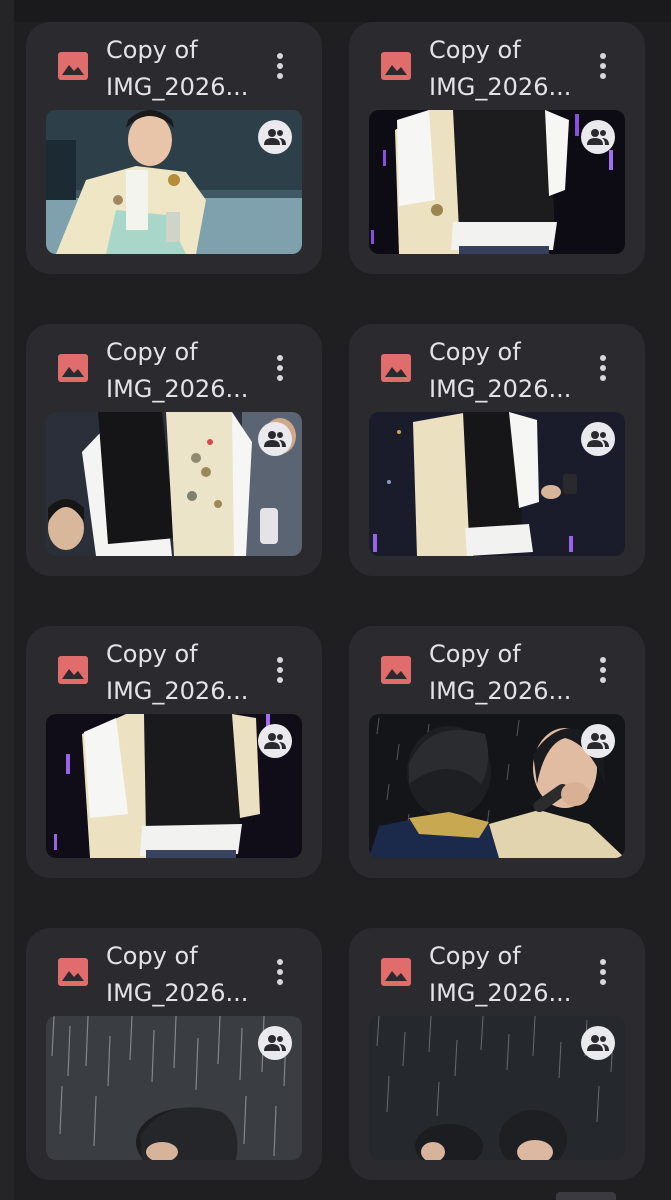 Image resolution: width=671 pixels, height=1200 pixels. What do you see at coordinates (7, 600) in the screenshot?
I see `left-edge-strip` at bounding box center [7, 600].